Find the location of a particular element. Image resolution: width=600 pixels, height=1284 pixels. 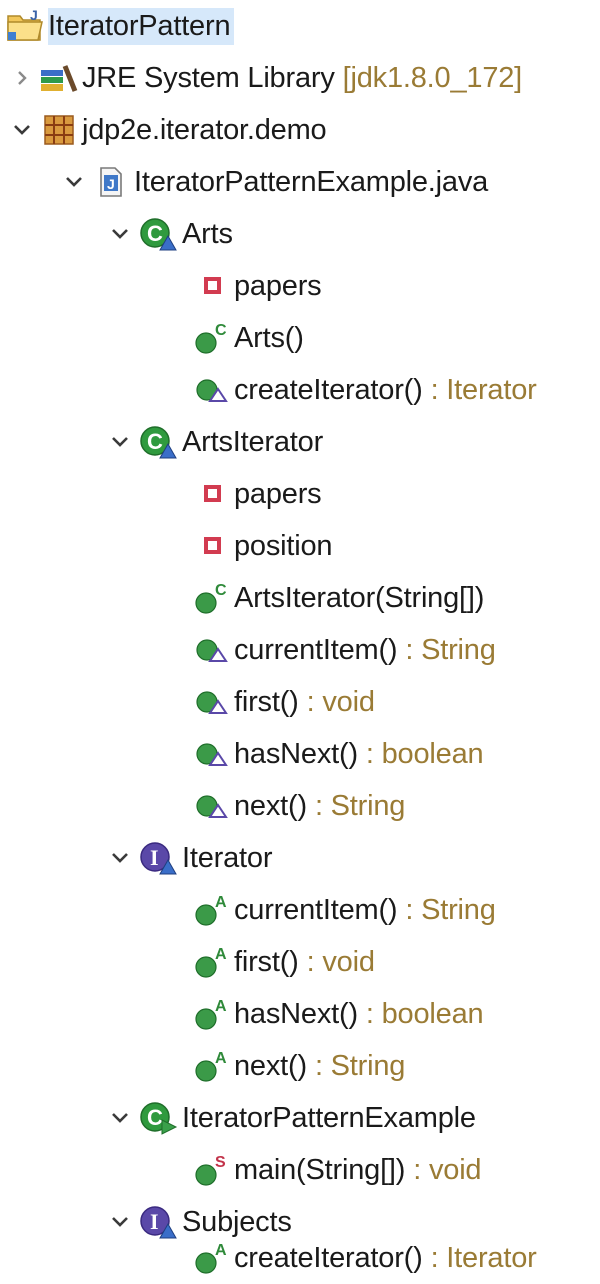

tree-item-project: J IteratorPattern is located at coordinates (119, 26).